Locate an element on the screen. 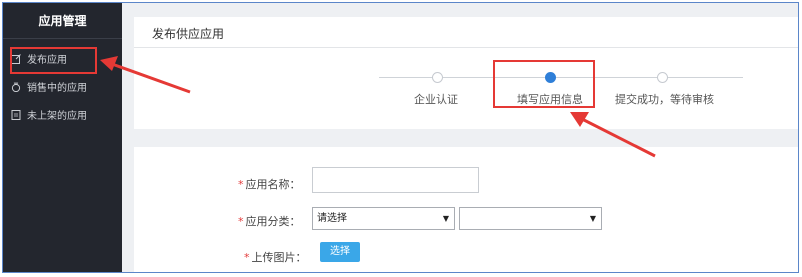  step-dot-enterprise-cert is located at coordinates (437, 77).